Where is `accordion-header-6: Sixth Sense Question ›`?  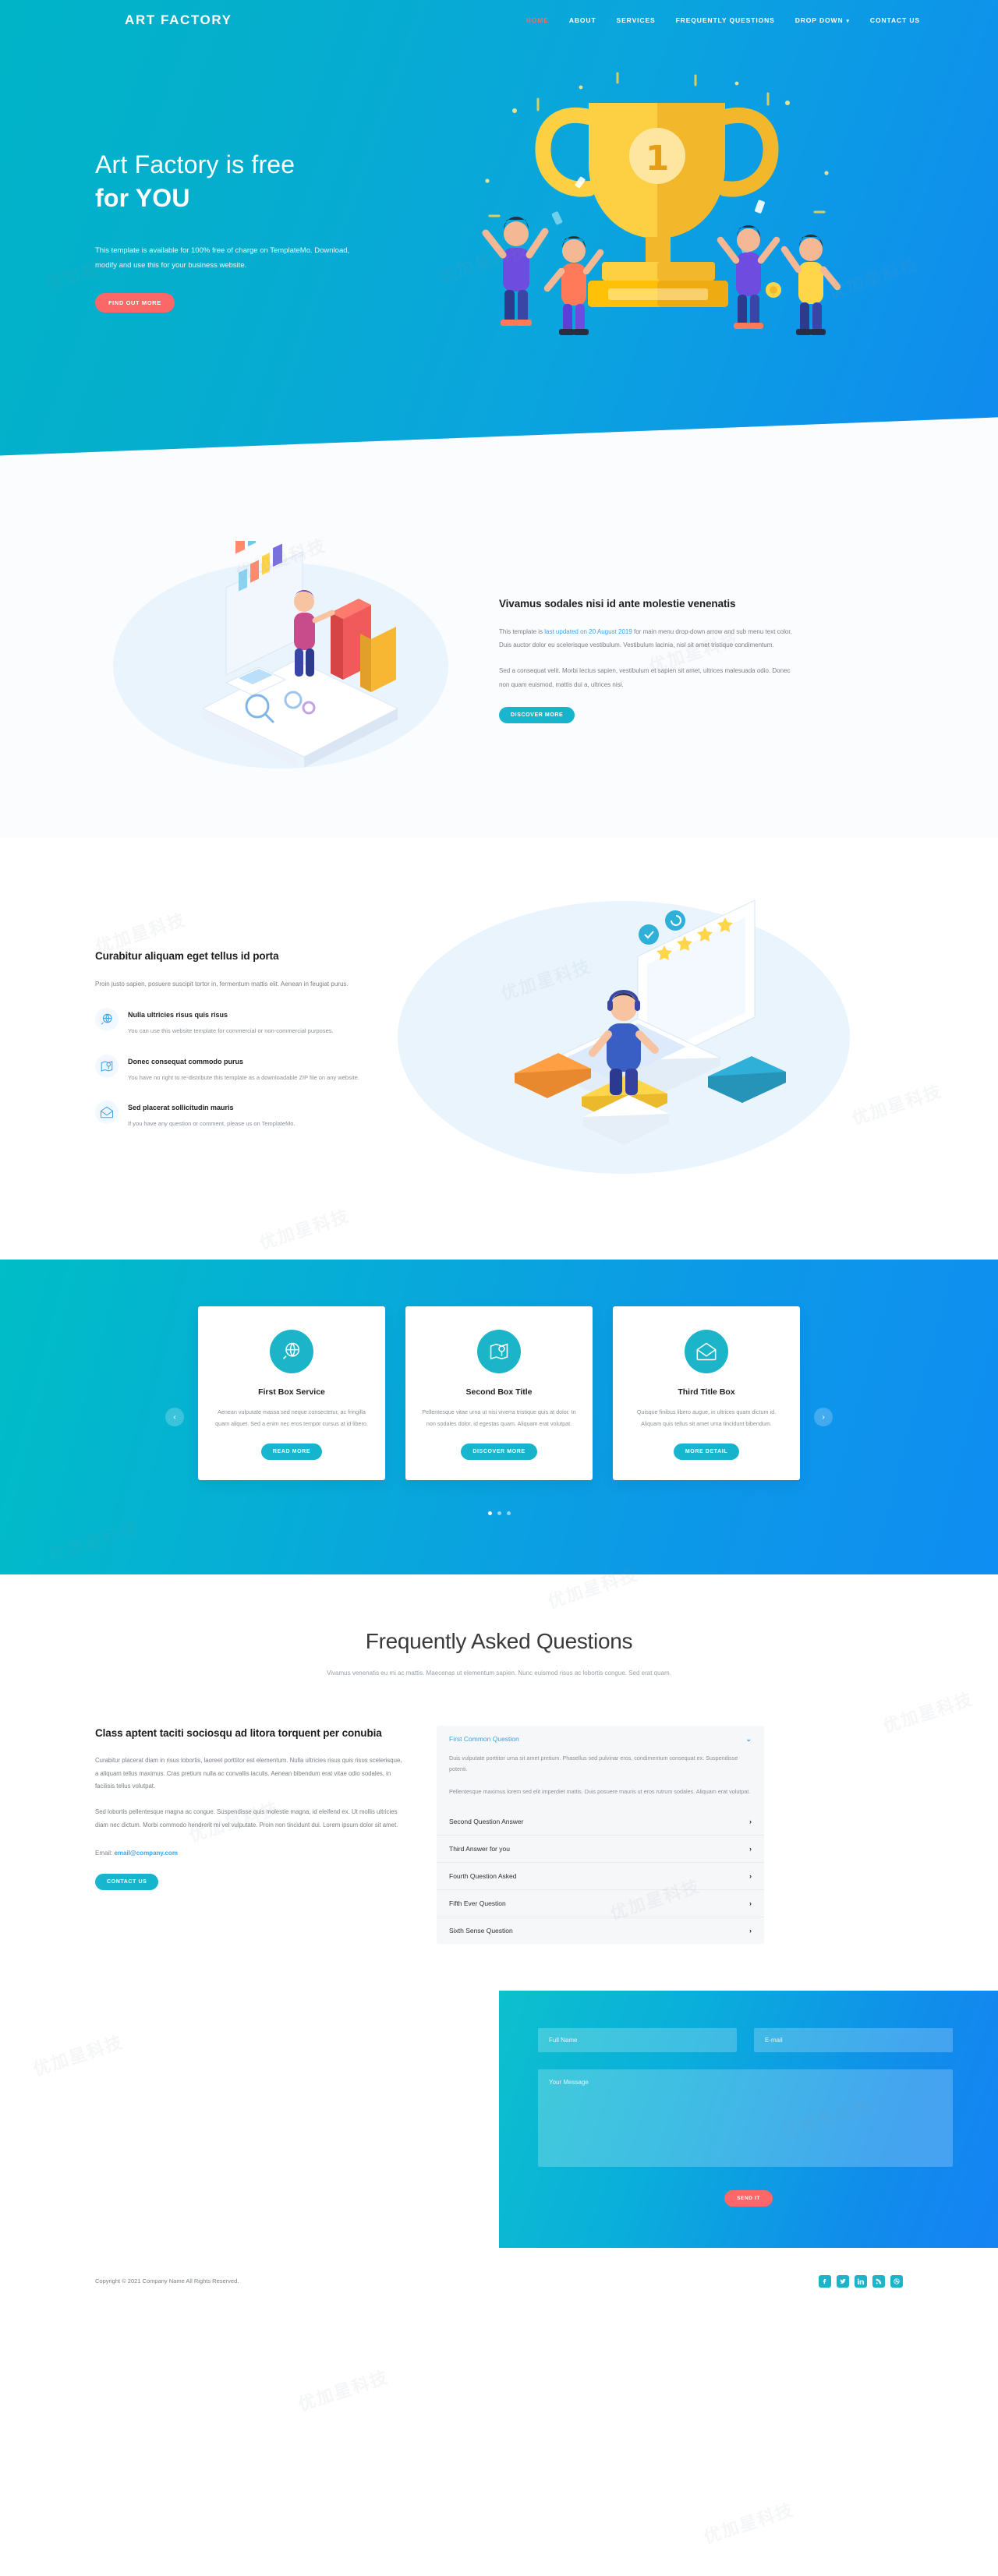 accordion-header-6: Sixth Sense Question › is located at coordinates (600, 1930).